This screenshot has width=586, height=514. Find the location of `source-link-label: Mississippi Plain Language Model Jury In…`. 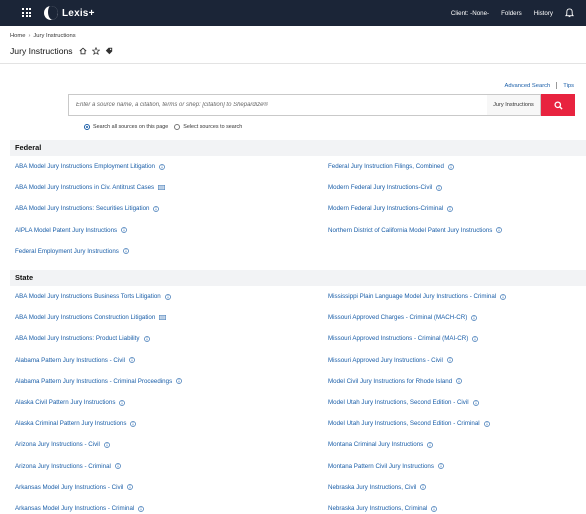

source-link-label: Mississippi Plain Language Model Jury In… is located at coordinates (412, 296).